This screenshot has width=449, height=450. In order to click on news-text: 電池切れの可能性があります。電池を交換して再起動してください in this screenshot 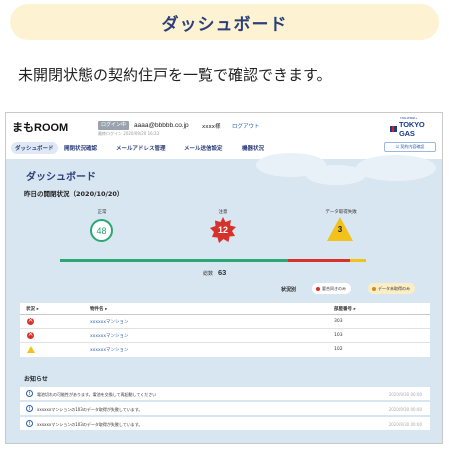, I will do `click(97, 394)`.